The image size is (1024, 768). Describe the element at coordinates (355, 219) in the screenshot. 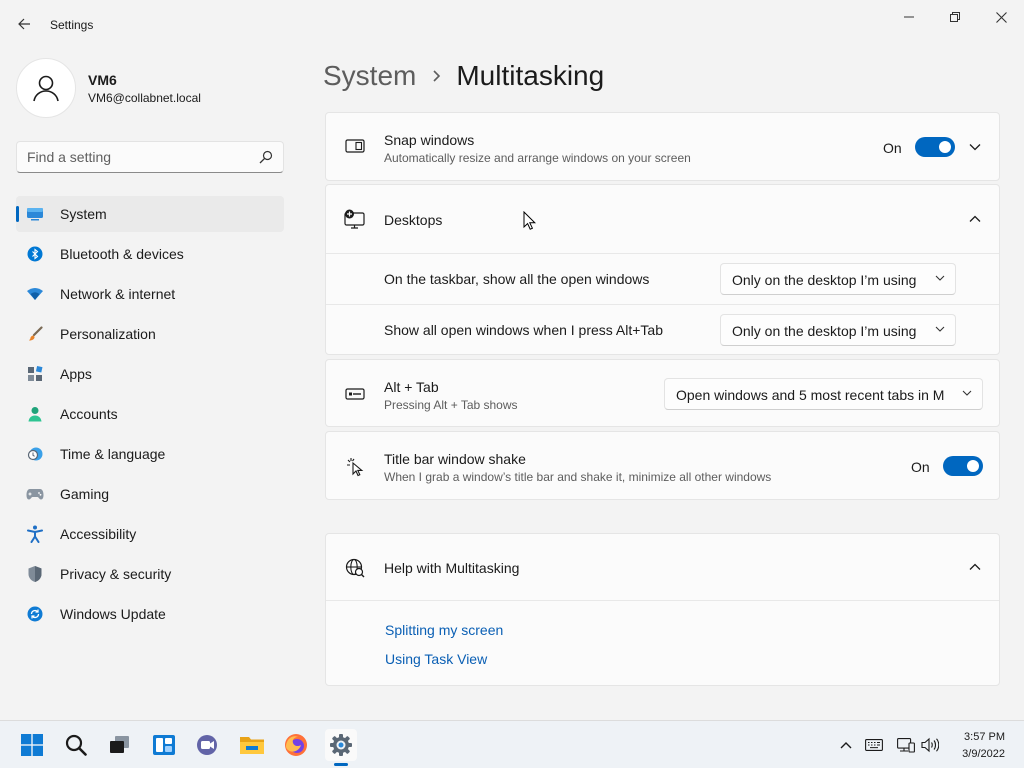

I see `desktops-icon` at that location.